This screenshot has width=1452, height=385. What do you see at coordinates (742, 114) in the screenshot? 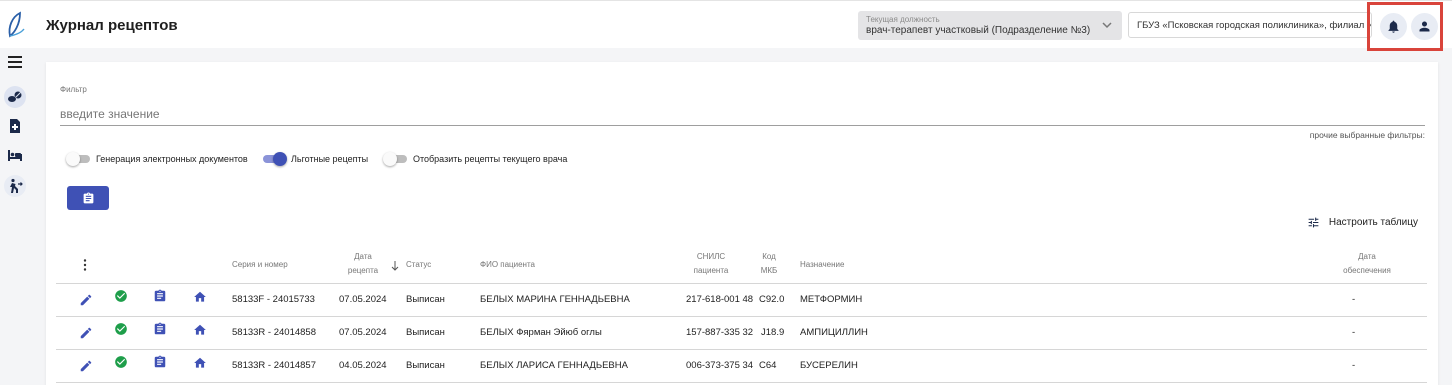
I see `filter-input` at bounding box center [742, 114].